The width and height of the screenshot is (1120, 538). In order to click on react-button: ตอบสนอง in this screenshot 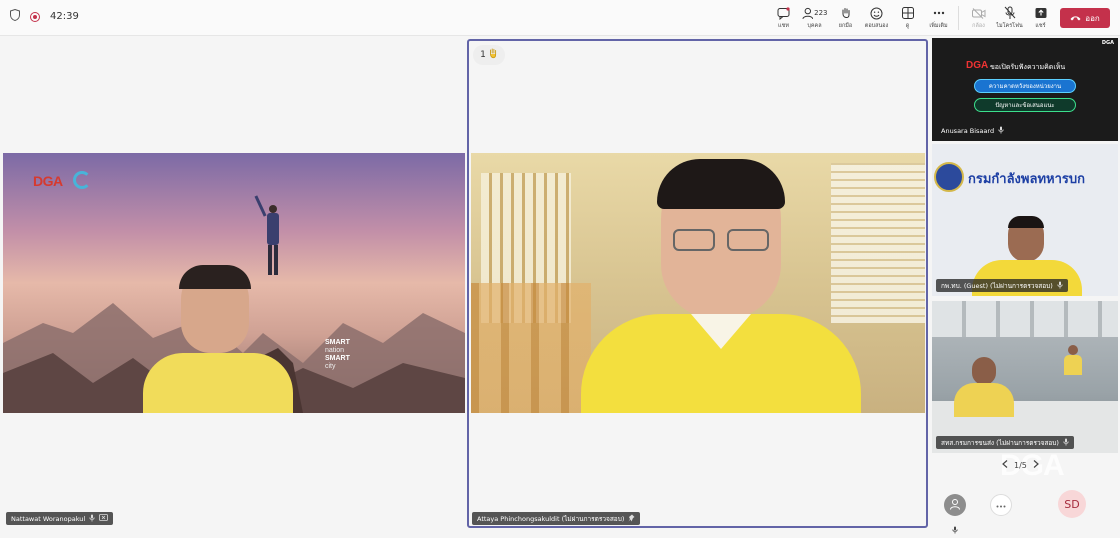, I will do `click(876, 18)`.